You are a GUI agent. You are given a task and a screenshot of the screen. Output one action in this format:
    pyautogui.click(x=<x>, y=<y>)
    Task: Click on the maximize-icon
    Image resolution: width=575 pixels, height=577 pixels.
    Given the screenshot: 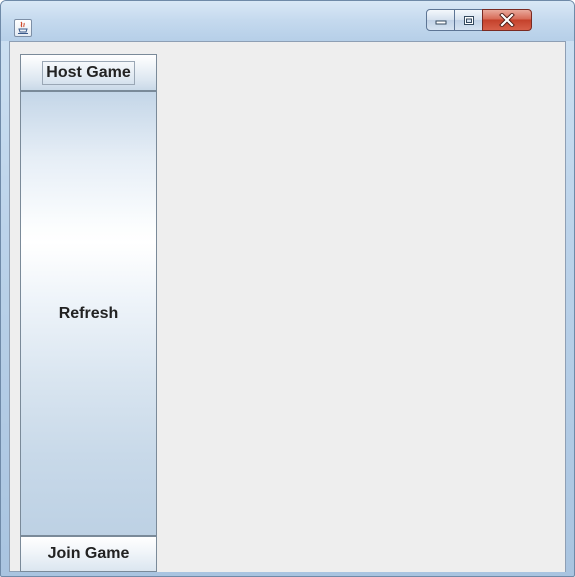 What is the action you would take?
    pyautogui.click(x=468, y=20)
    